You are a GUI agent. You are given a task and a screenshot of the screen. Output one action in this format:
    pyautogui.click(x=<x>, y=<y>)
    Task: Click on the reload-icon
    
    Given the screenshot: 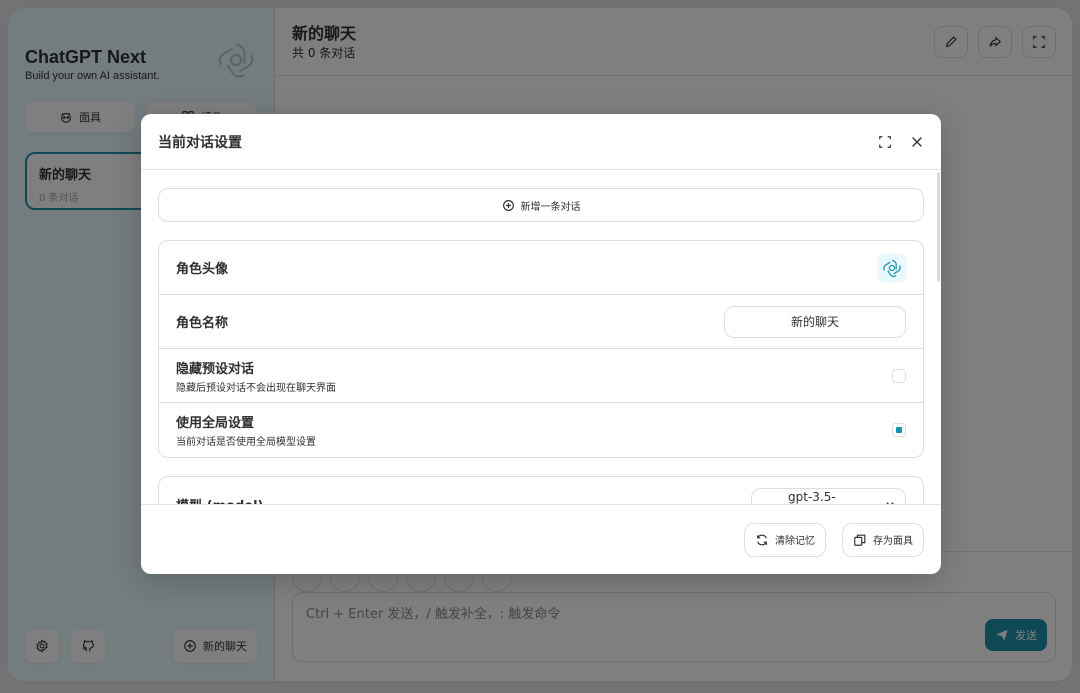 What is the action you would take?
    pyautogui.click(x=762, y=540)
    